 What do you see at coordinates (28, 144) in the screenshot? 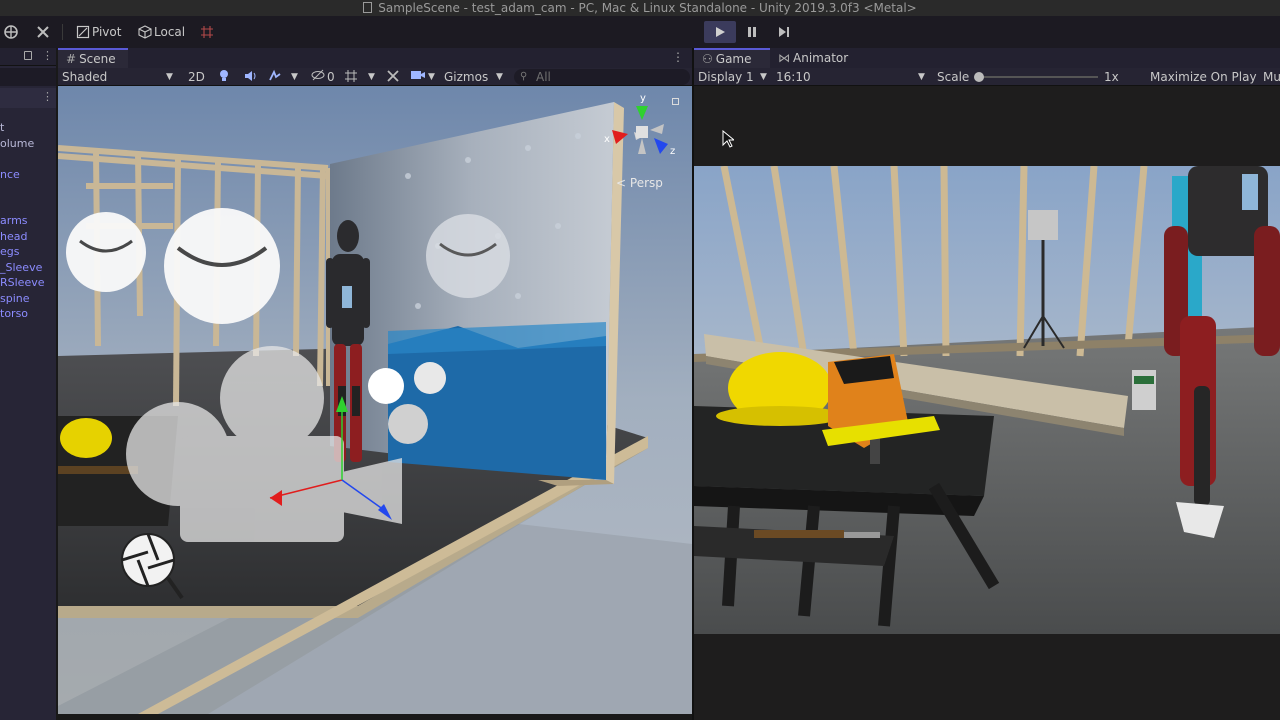
I see `hierarchy-item: olume` at bounding box center [28, 144].